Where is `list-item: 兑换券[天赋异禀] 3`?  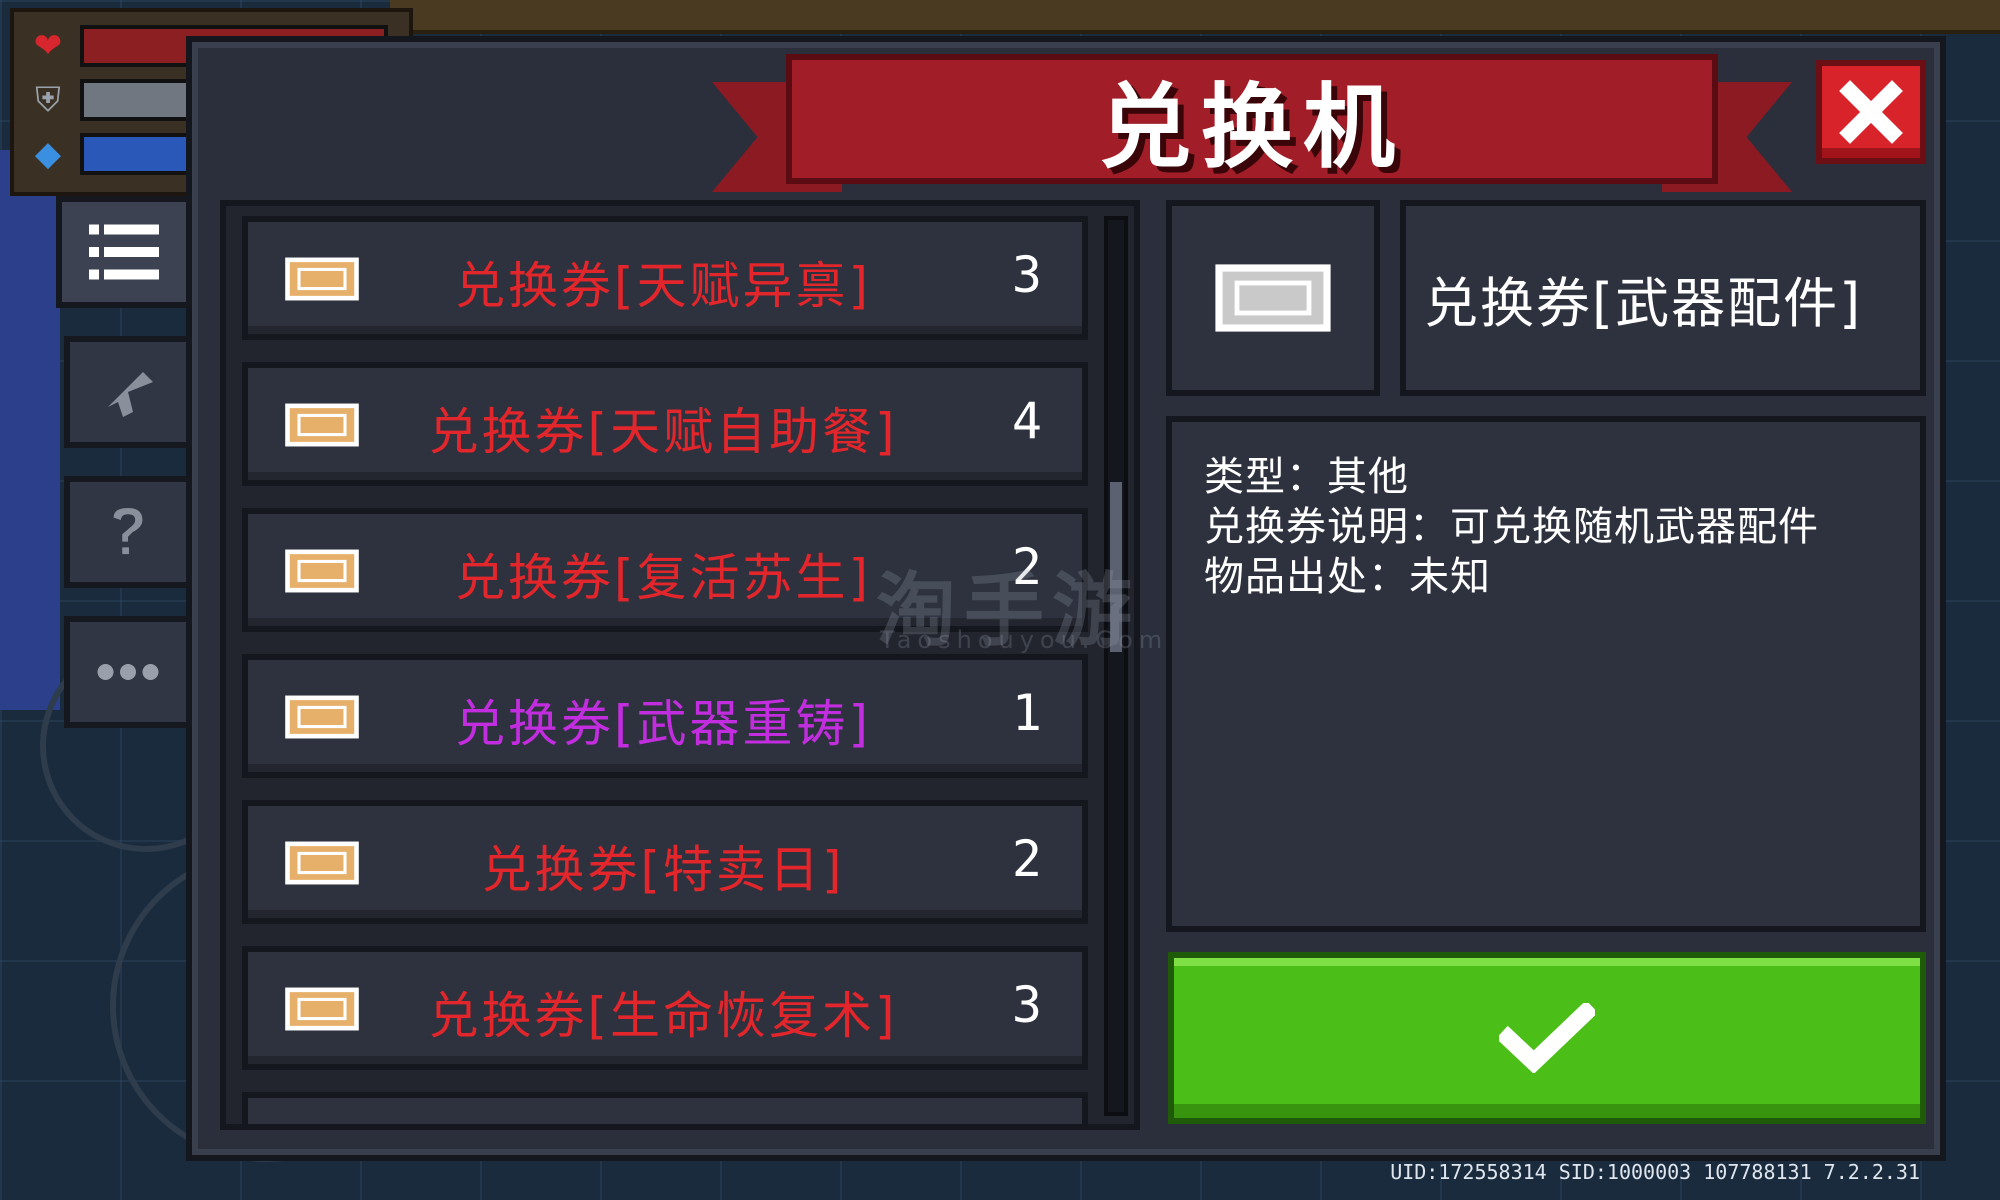 list-item: 兑换券[天赋异禀] 3 is located at coordinates (665, 278).